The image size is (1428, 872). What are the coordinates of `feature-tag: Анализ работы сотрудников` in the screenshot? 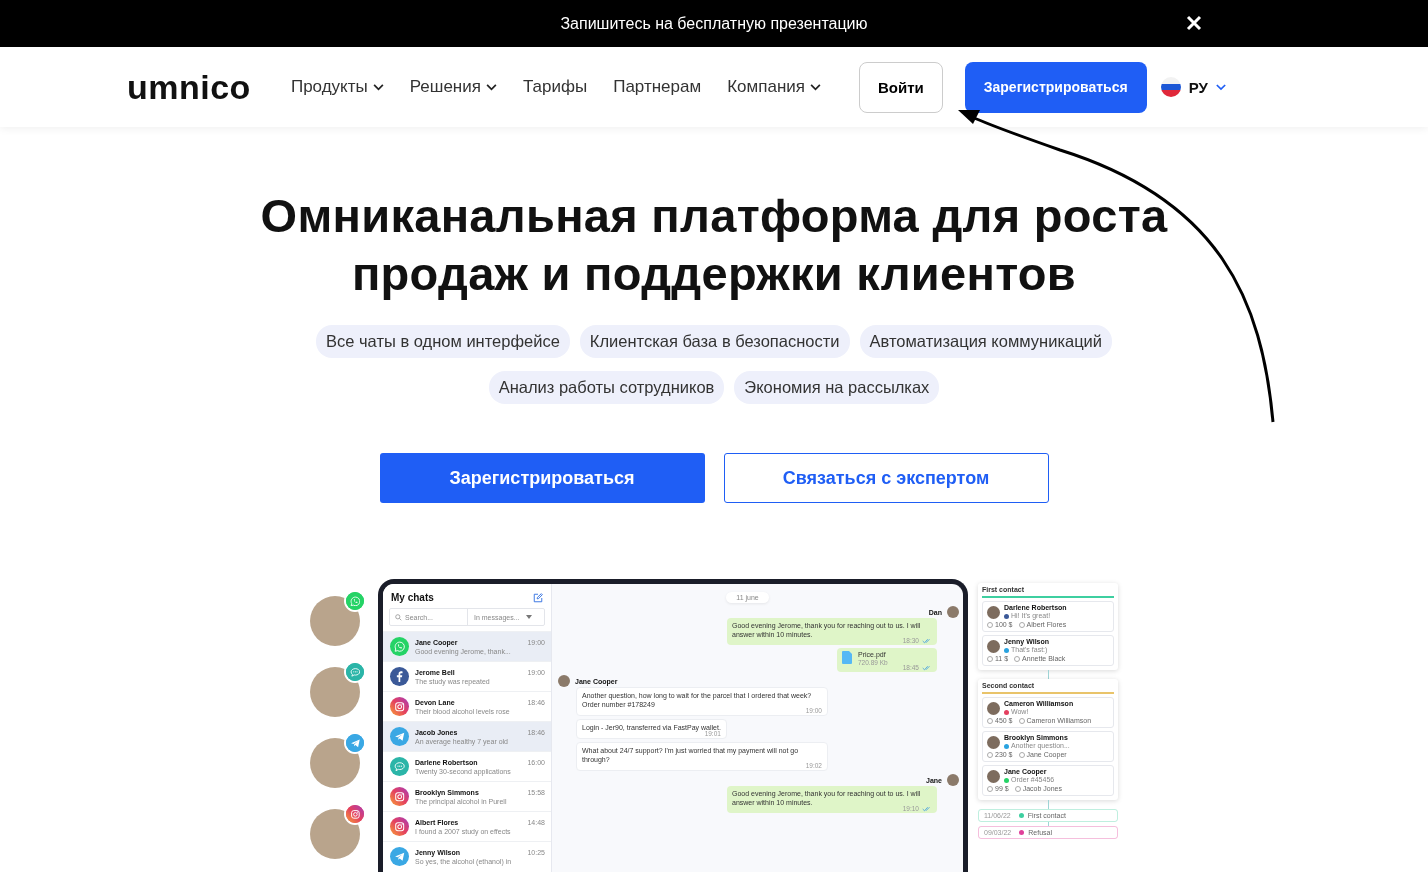 It's located at (606, 387).